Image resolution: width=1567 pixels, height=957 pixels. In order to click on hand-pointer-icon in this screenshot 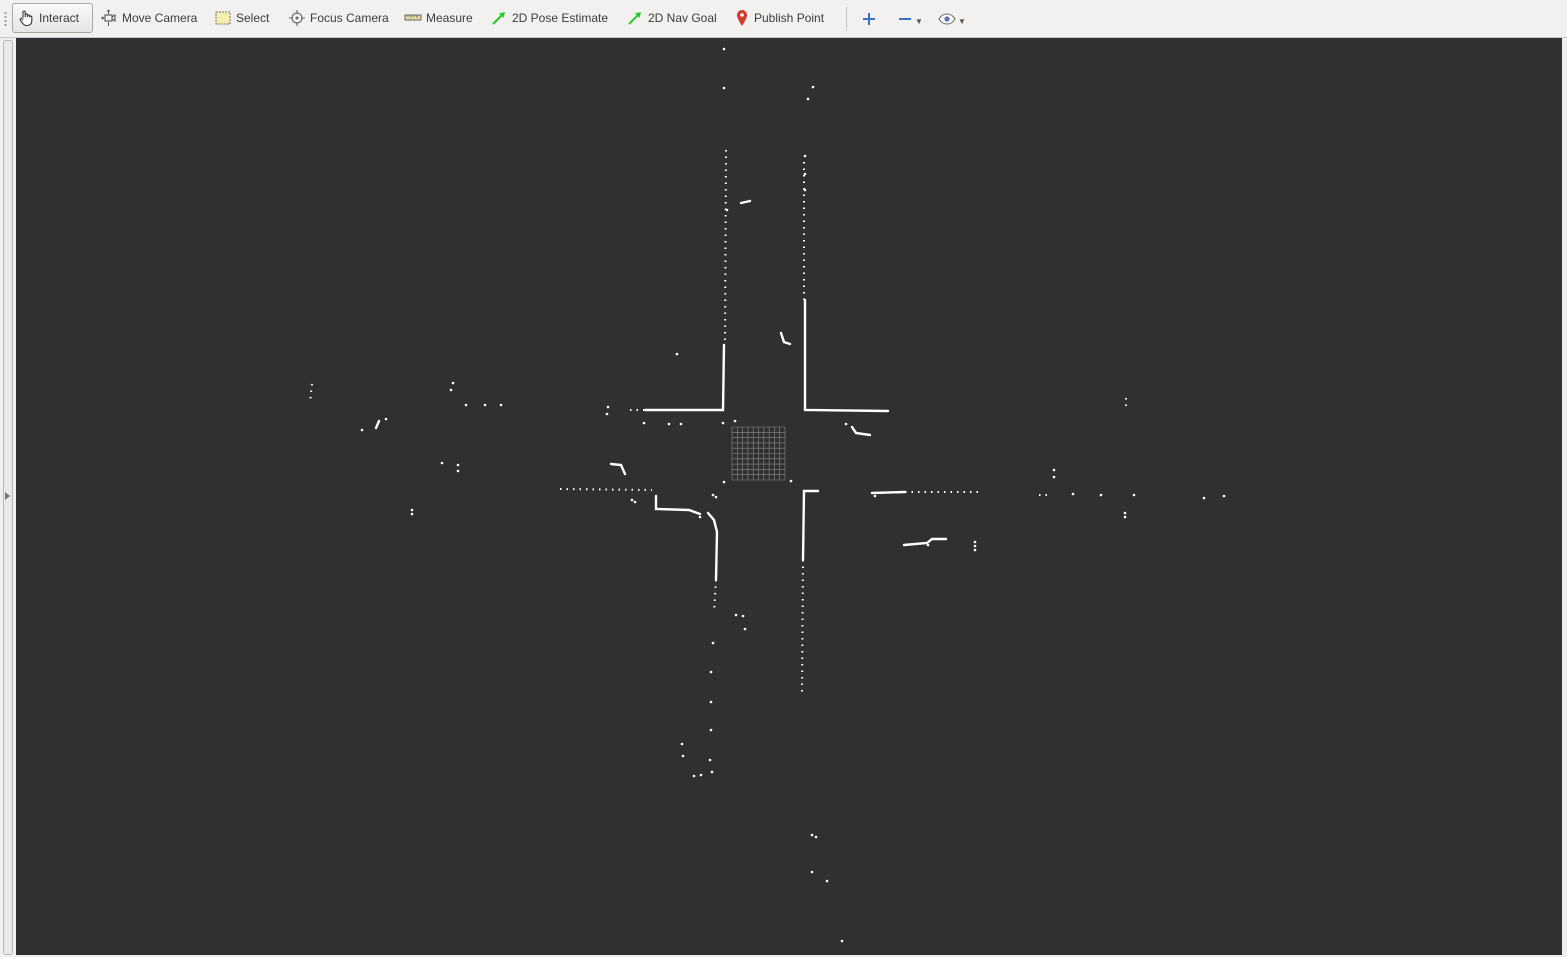, I will do `click(26, 18)`.